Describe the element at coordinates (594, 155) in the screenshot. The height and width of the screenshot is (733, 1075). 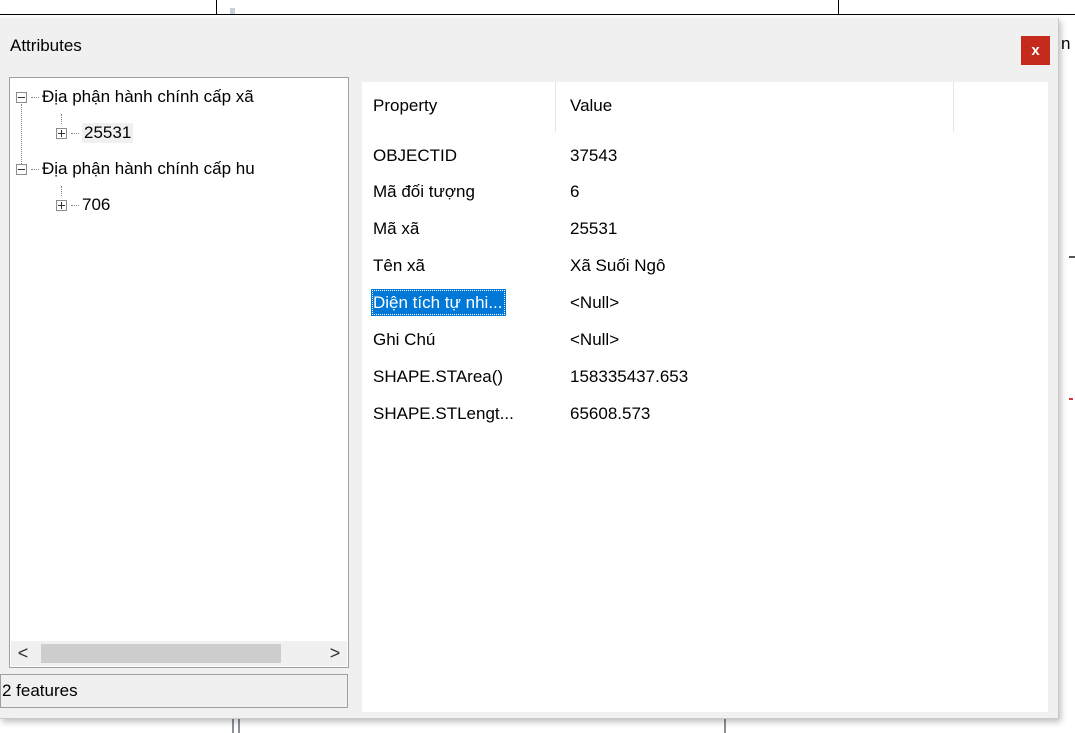
I see `property-value: 37543` at that location.